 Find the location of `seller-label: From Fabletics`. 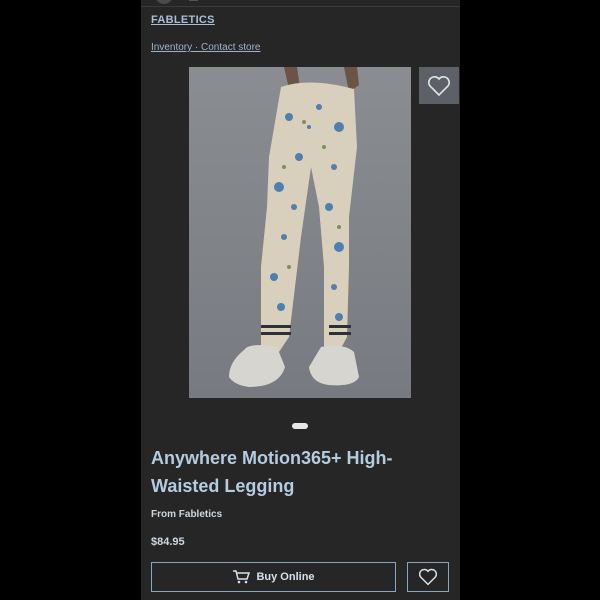

seller-label: From Fabletics is located at coordinates (187, 514).